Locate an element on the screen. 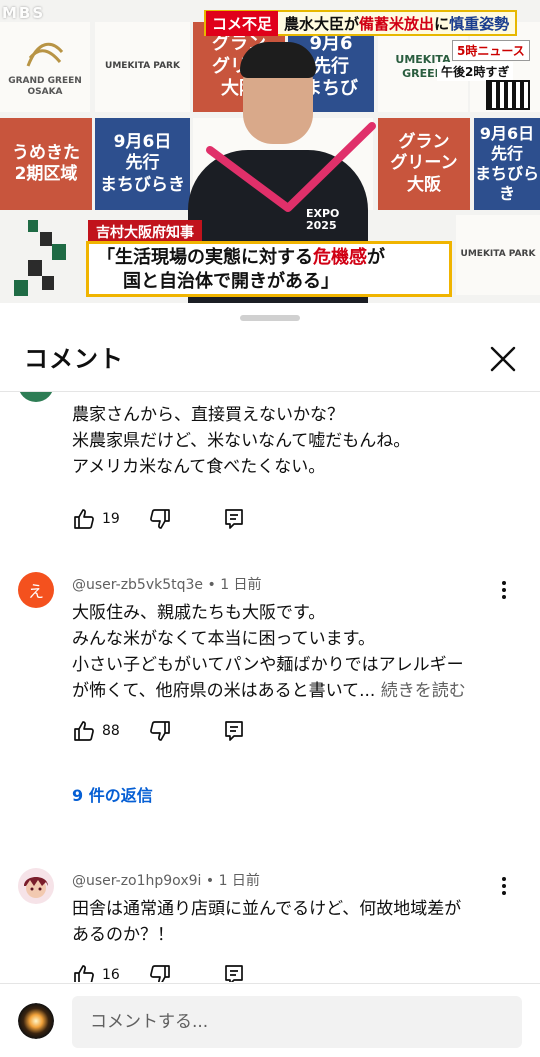 This screenshot has width=540, height=1057. comment-meta: @user-zb5vk5tq3e • 1 日前 is located at coordinates (167, 584).